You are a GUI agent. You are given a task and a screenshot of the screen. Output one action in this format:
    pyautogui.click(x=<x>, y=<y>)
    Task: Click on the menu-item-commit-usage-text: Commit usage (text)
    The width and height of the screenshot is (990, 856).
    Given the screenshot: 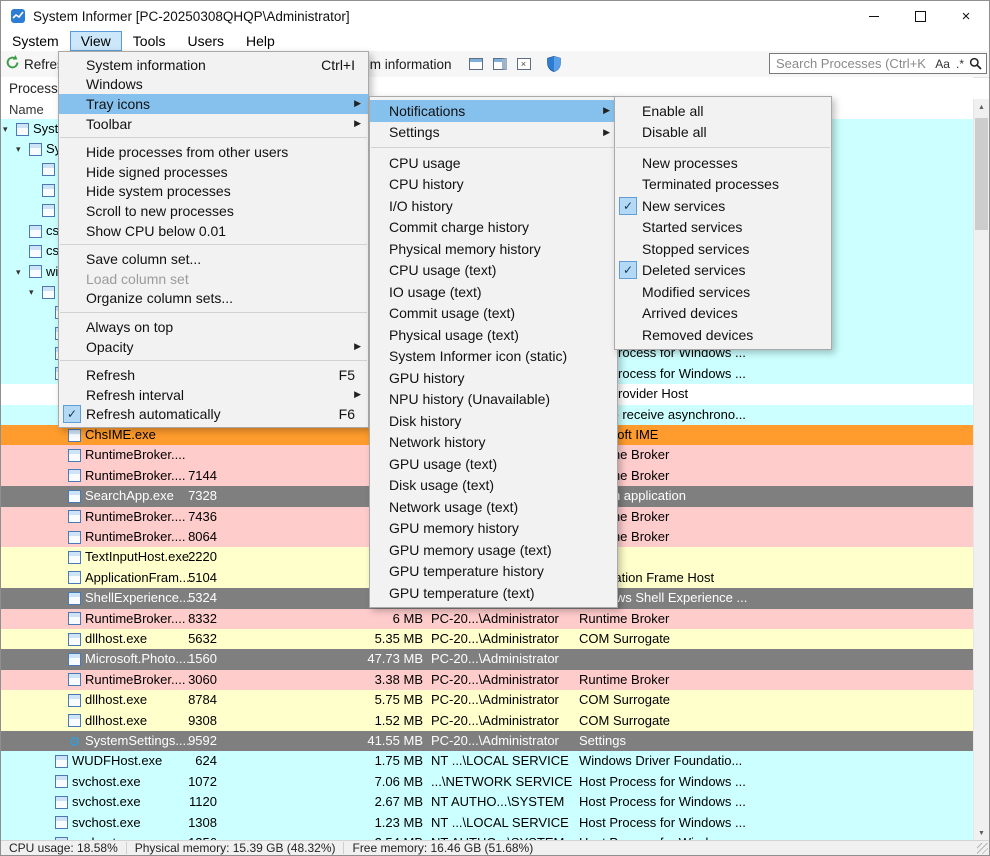 What is the action you would take?
    pyautogui.click(x=493, y=314)
    